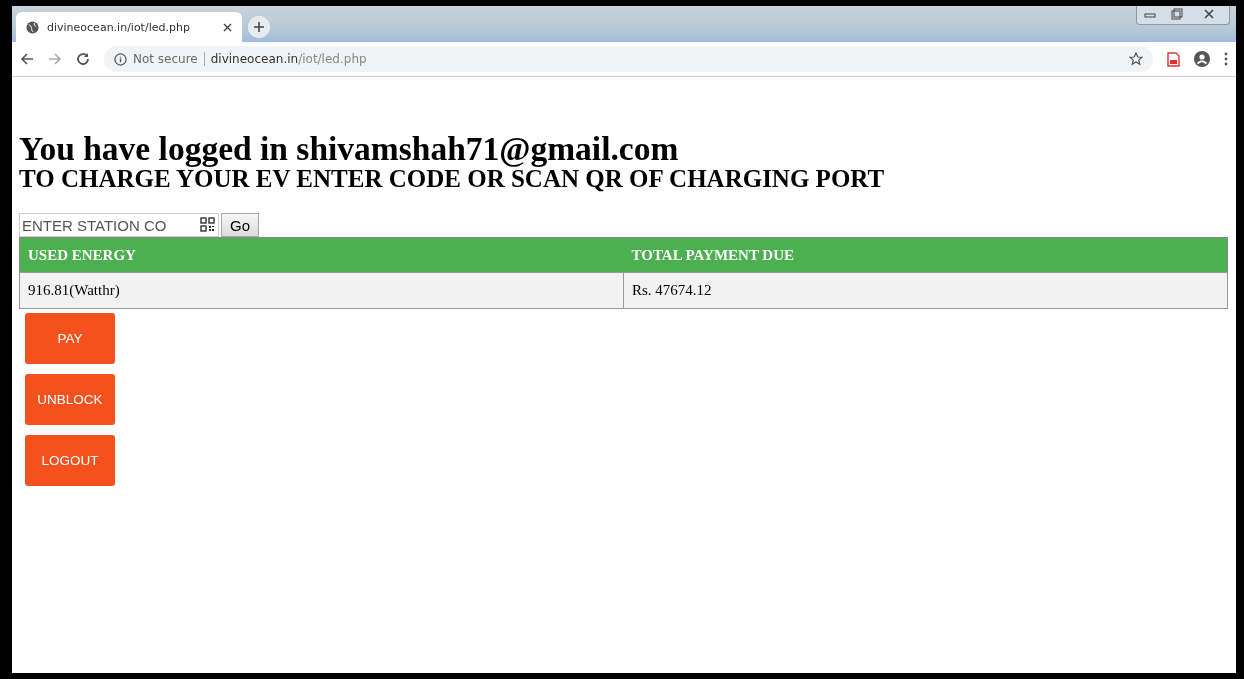  I want to click on browser-tab: divineocean.in/iot/led.php, so click(129, 27).